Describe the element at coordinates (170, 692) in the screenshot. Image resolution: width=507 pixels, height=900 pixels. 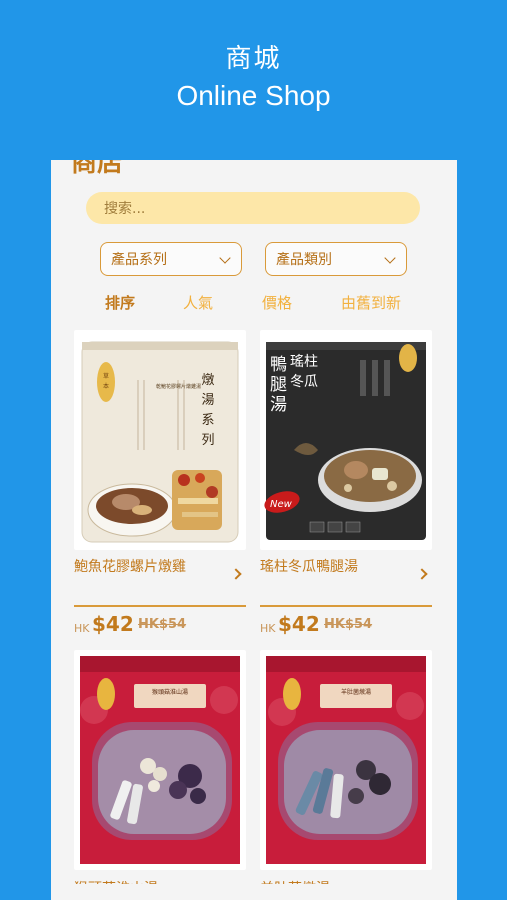
I see `pack-label: 猴頭菇淮山湯` at that location.